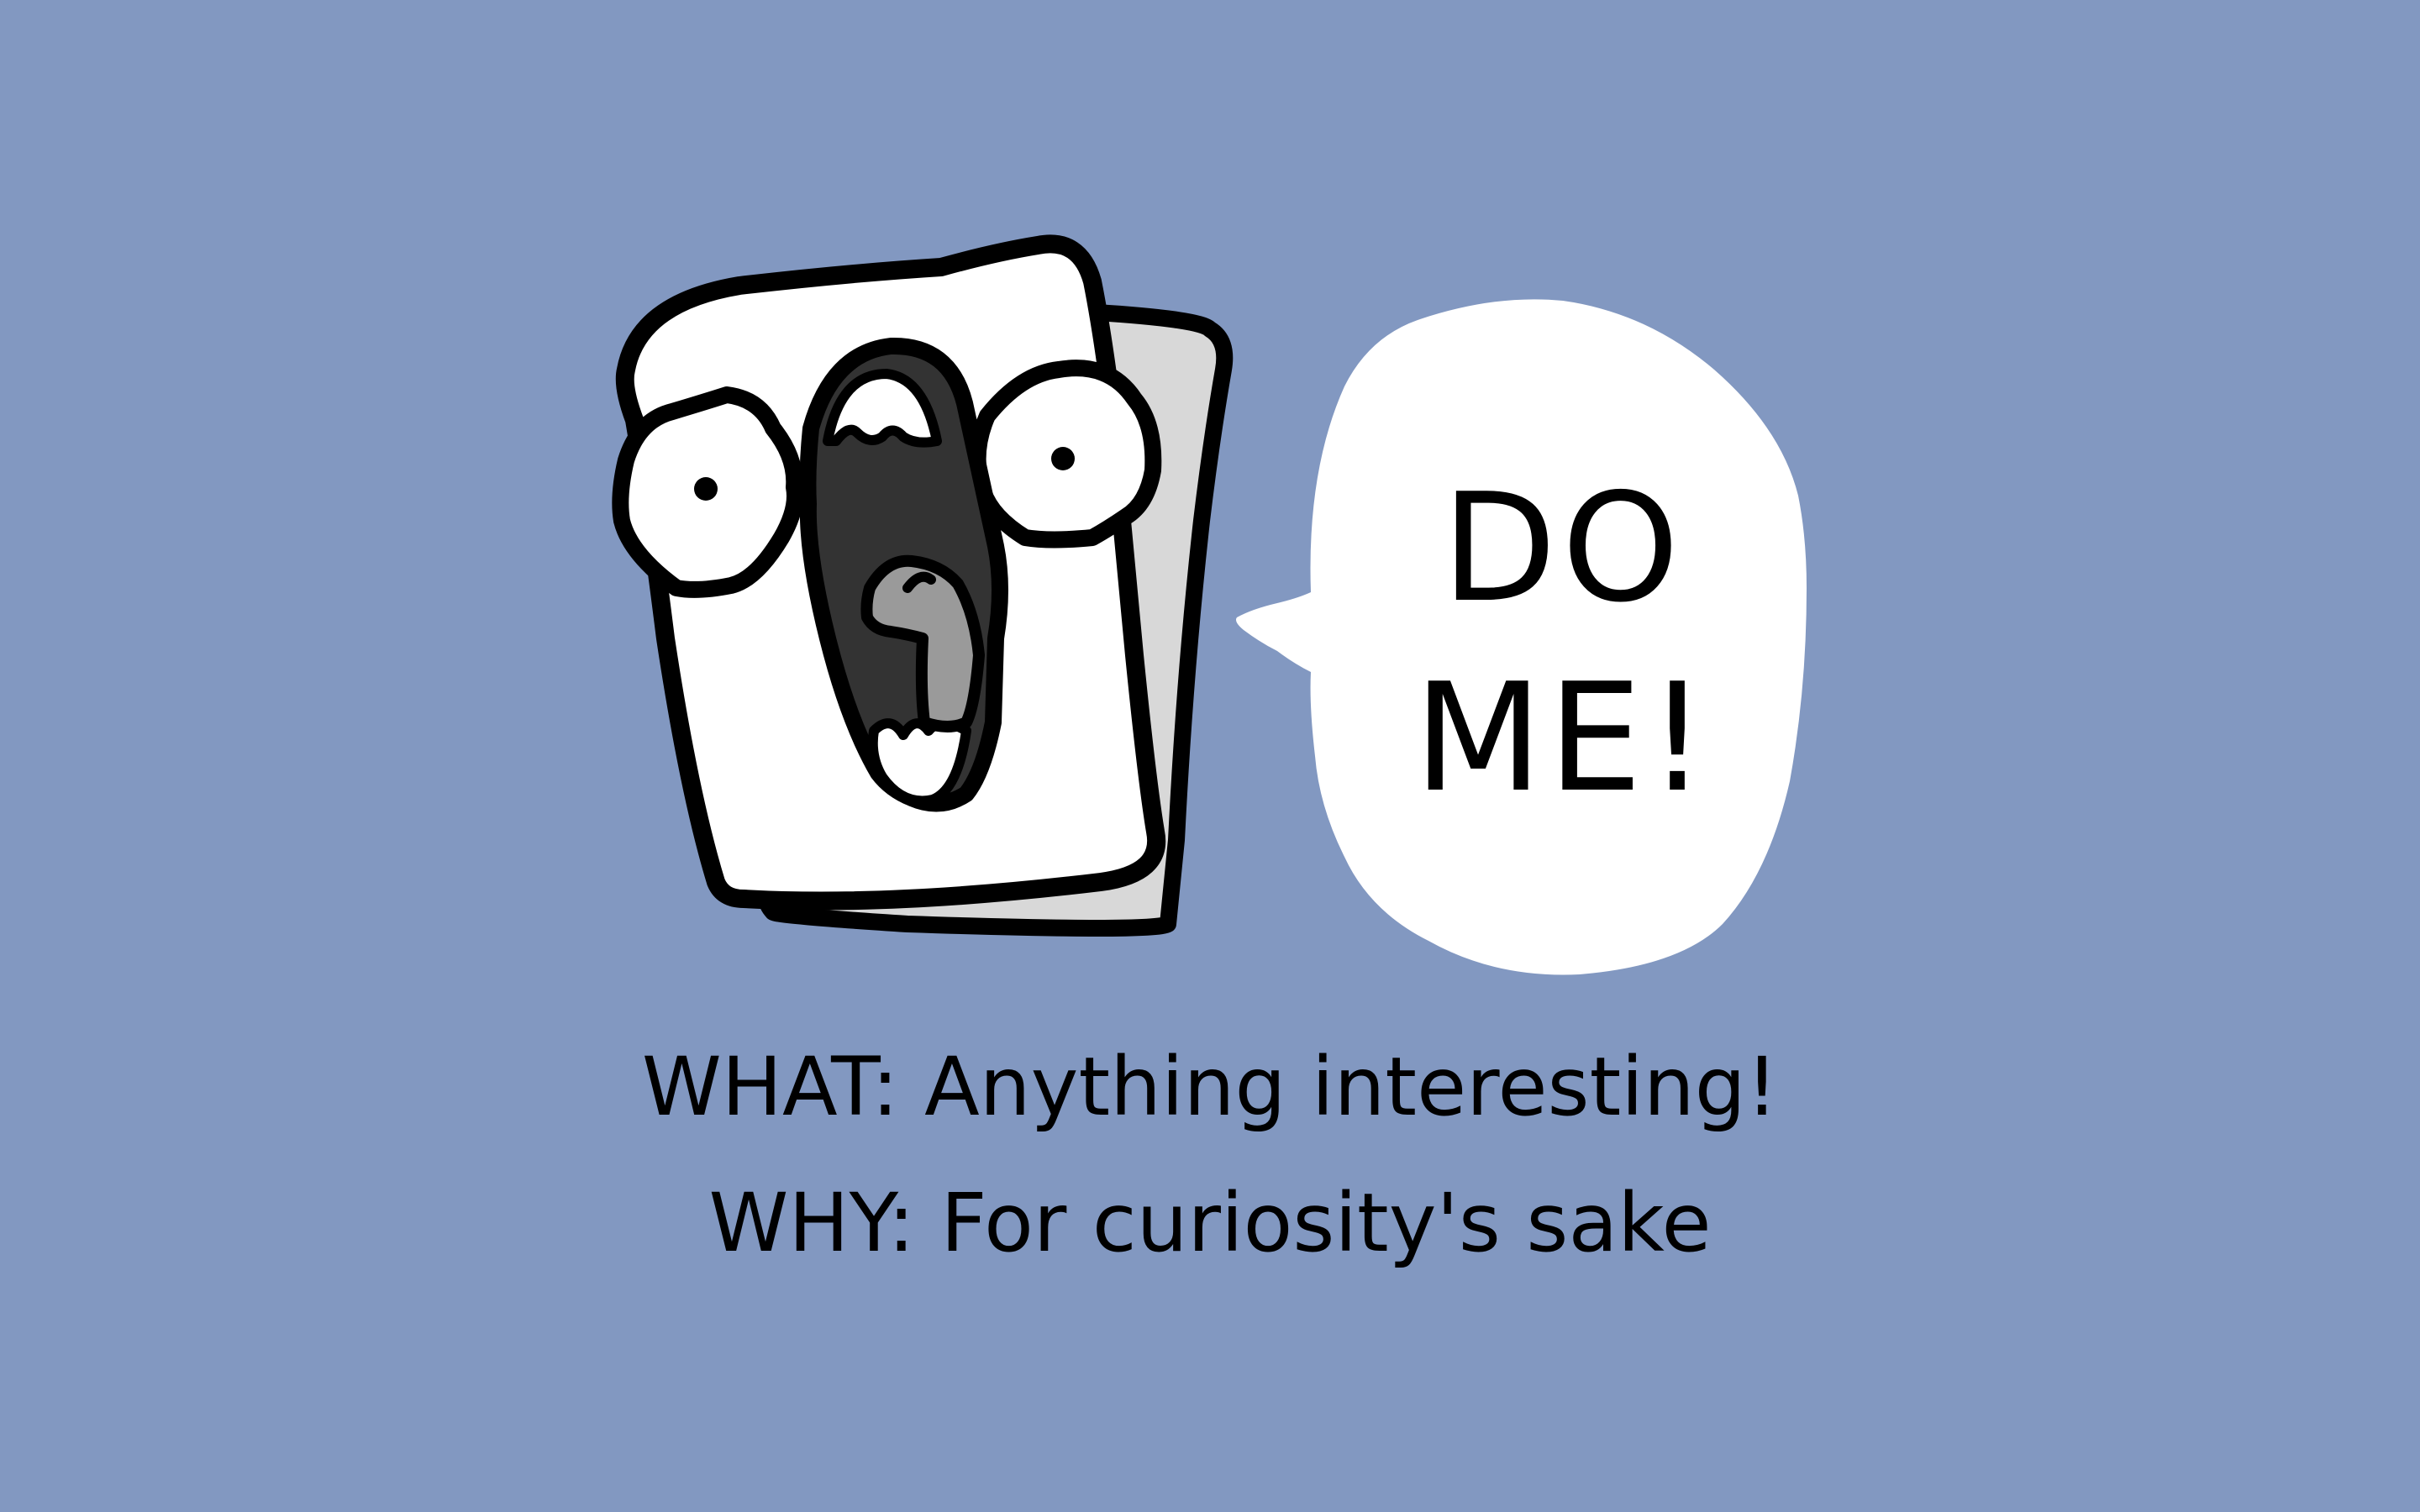  Describe the element at coordinates (1562, 738) in the screenshot. I see `bubble-line-2: ME!` at that location.